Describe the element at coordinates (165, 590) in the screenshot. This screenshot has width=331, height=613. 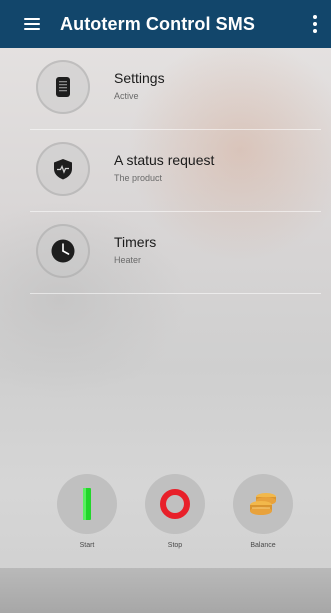
I see `bottom-bar` at that location.